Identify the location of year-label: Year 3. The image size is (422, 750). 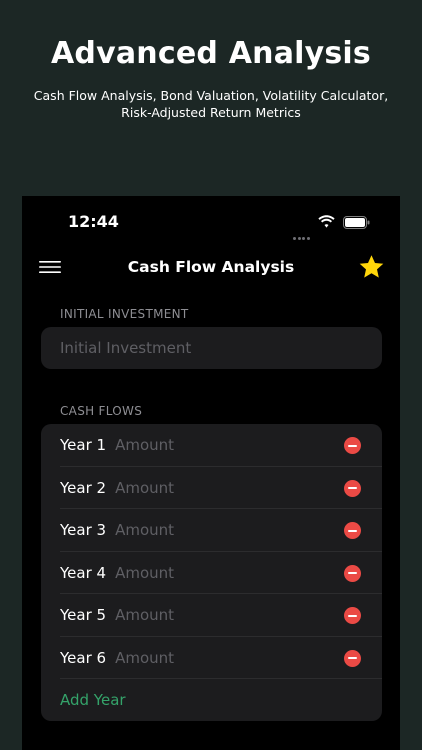
(83, 530).